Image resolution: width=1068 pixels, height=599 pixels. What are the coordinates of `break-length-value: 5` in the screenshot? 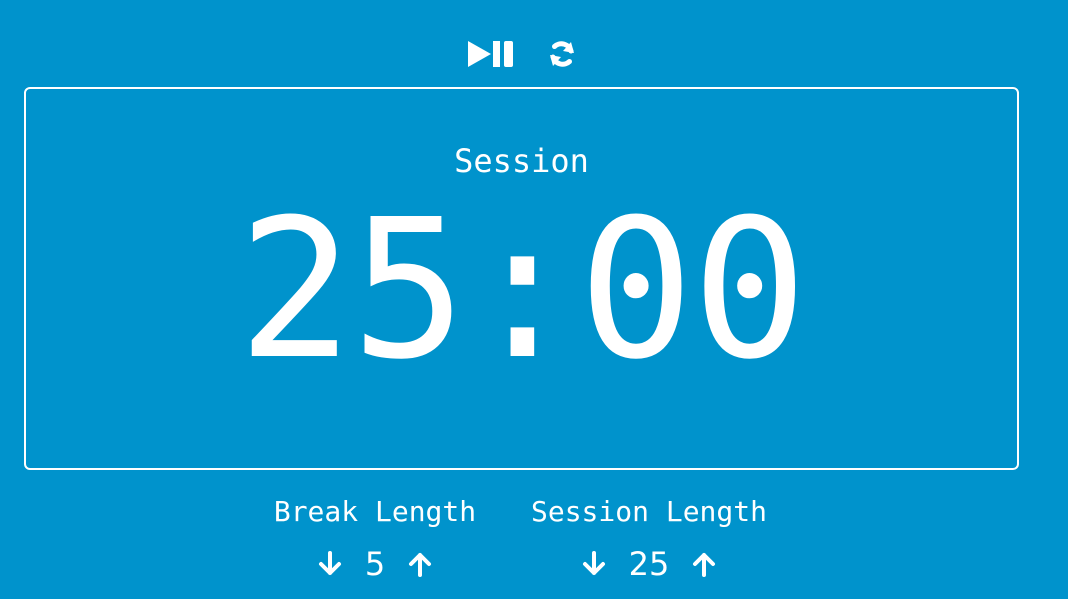 It's located at (375, 564).